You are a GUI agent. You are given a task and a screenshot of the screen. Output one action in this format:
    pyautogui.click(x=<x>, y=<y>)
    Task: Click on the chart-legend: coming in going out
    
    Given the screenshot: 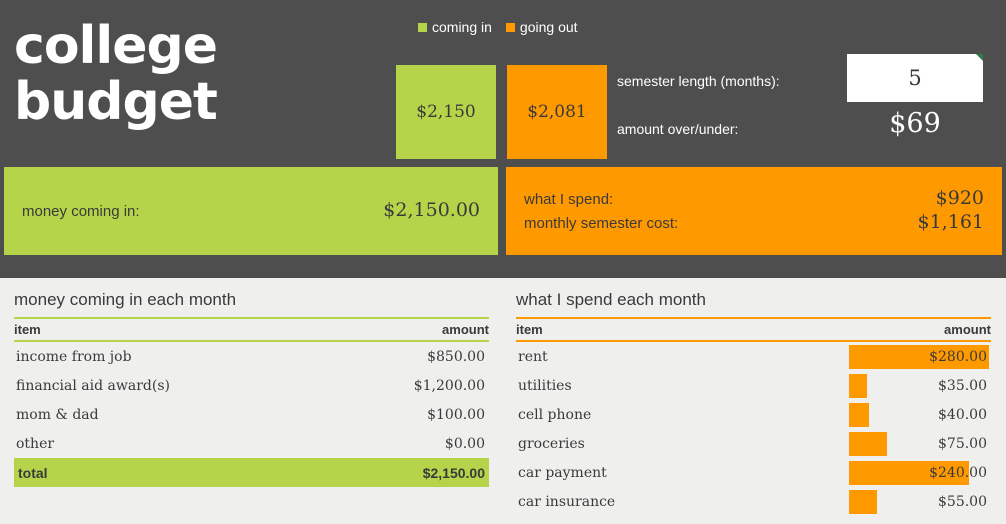 What is the action you would take?
    pyautogui.click(x=498, y=27)
    